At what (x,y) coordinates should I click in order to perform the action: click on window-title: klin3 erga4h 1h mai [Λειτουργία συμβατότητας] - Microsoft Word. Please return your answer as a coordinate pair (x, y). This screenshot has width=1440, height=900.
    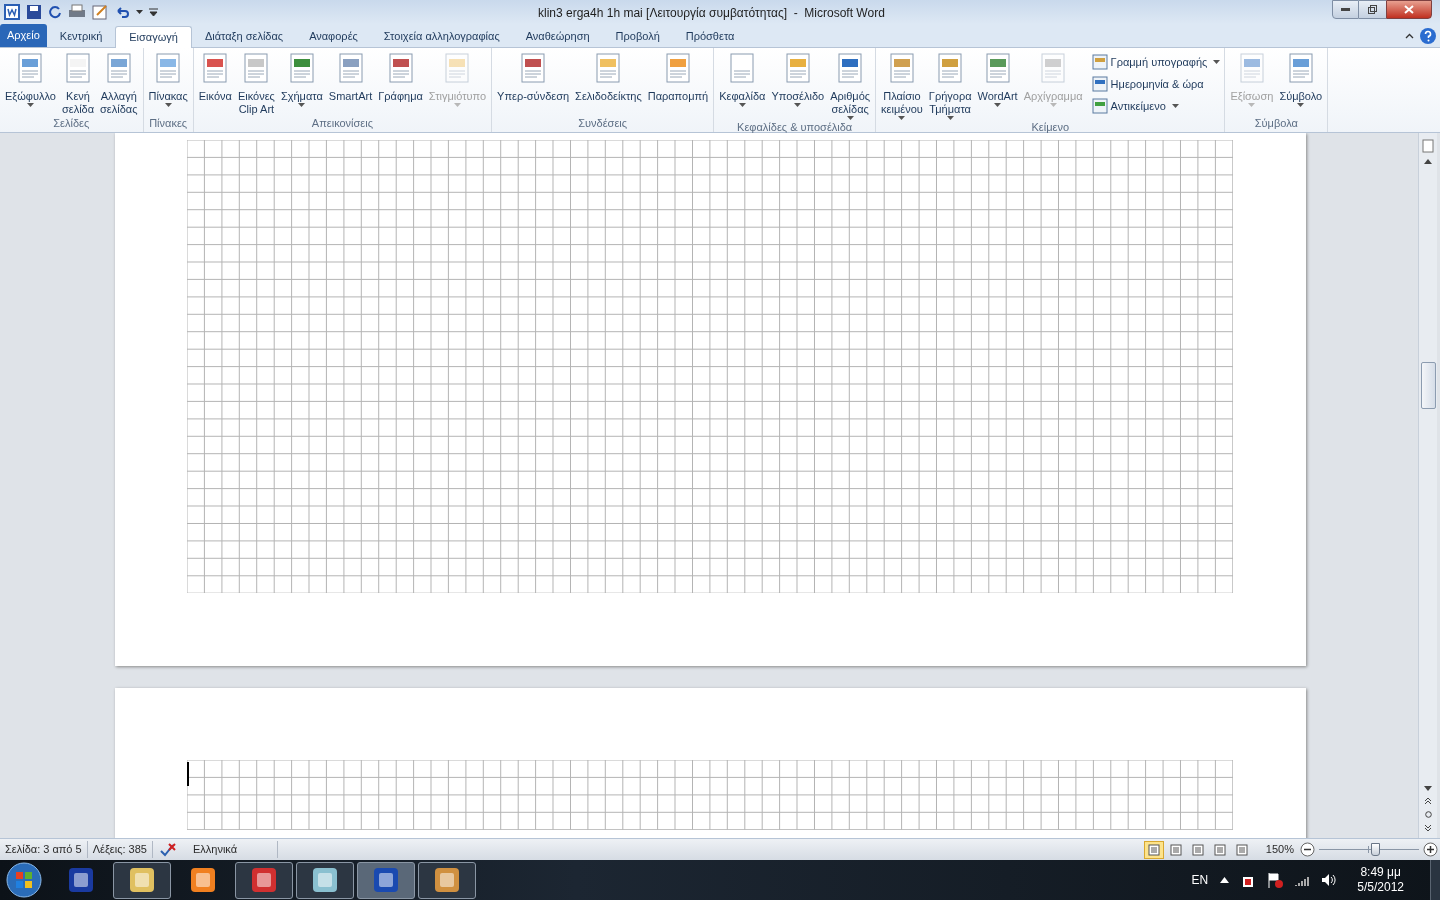
    Looking at the image, I should click on (711, 13).